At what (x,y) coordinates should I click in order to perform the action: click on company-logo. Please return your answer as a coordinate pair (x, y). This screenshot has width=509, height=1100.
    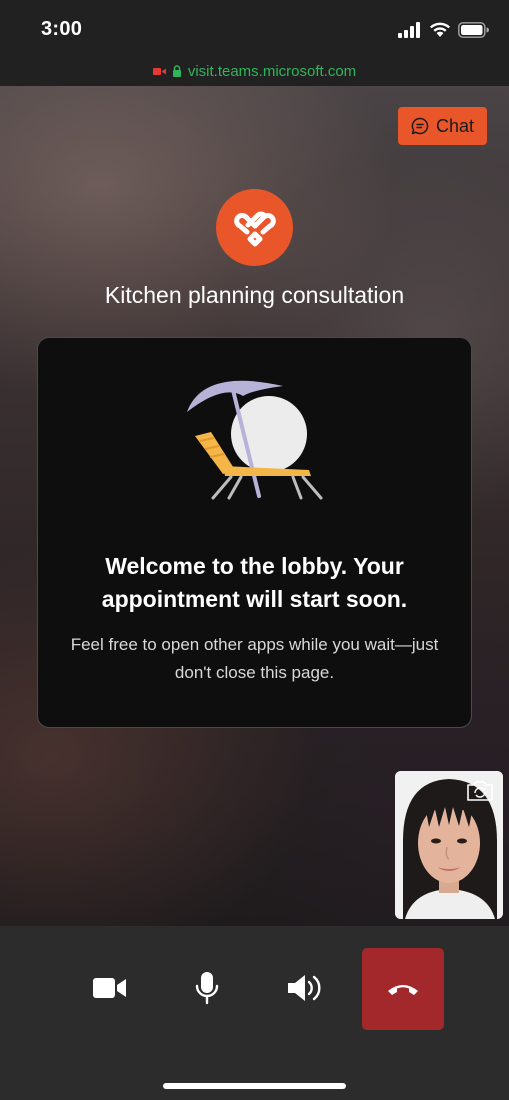
    Looking at the image, I should click on (254, 227).